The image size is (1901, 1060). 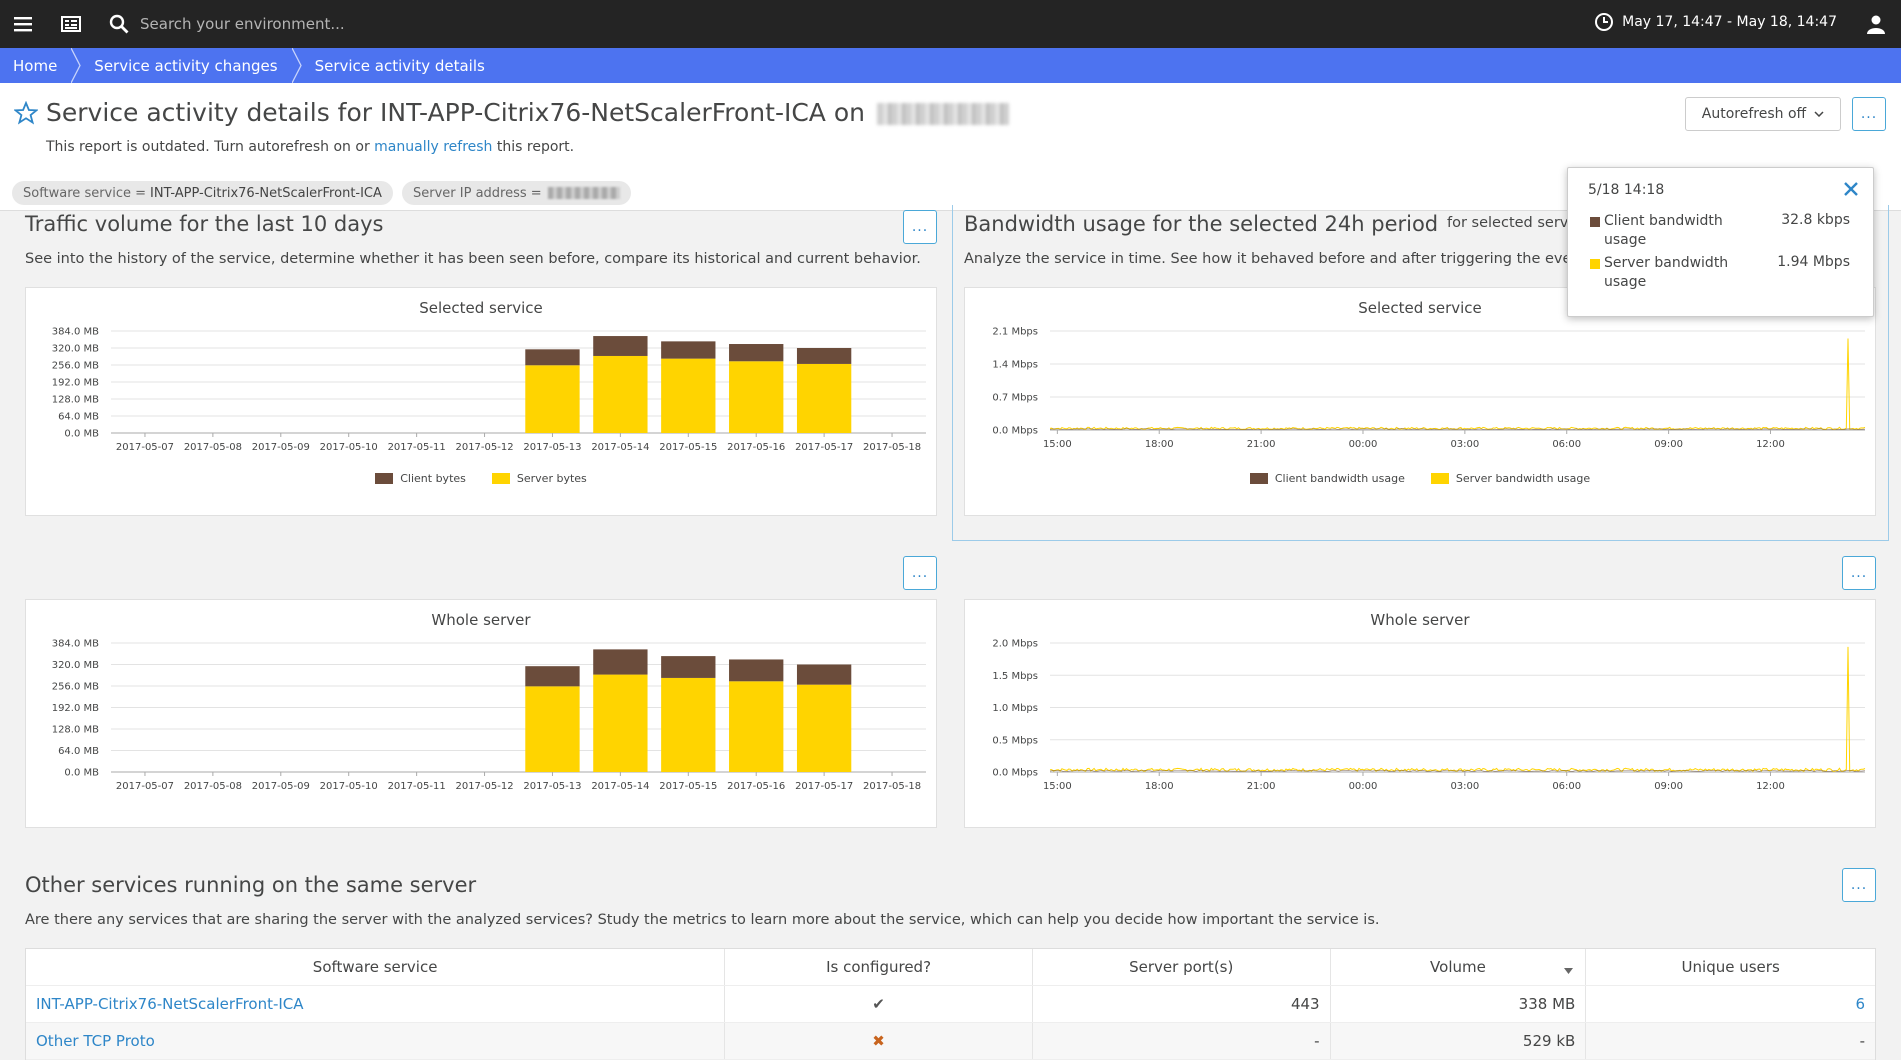 I want to click on x-tick-label: 2017-05-12, so click(x=484, y=786).